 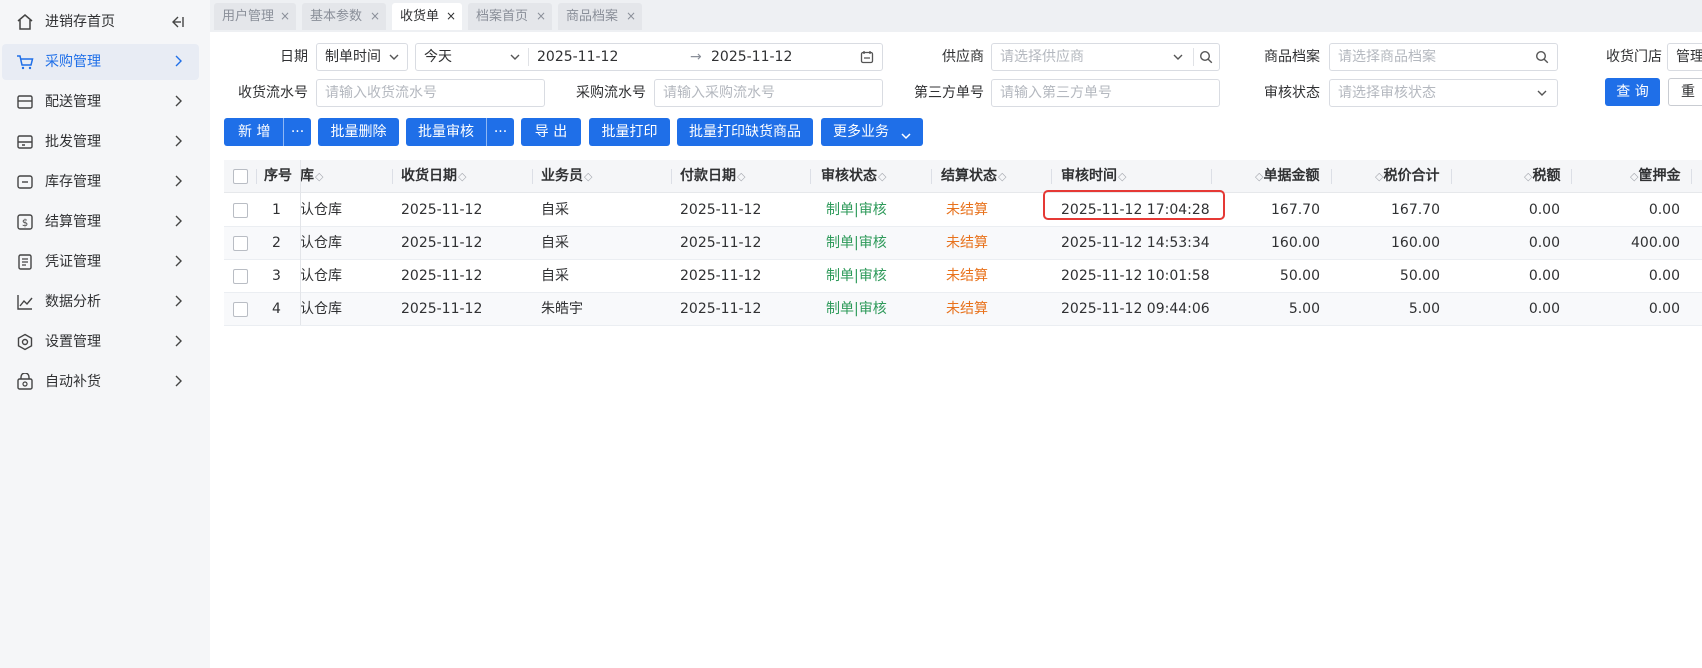 I want to click on tab-receipt: 收货单 ×, so click(x=427, y=16).